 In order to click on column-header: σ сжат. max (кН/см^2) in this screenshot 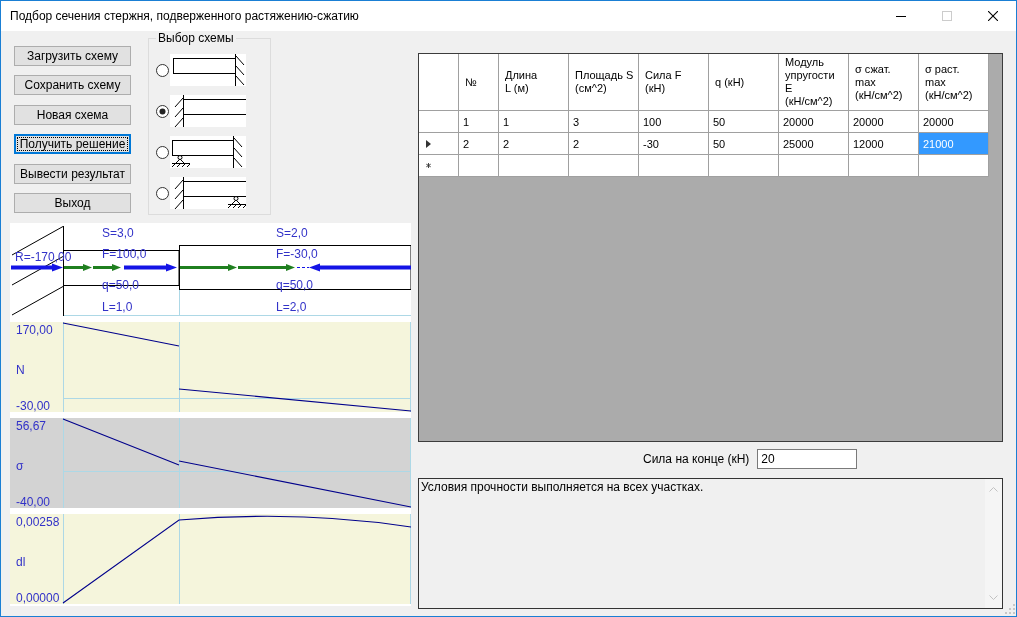, I will do `click(884, 82)`.